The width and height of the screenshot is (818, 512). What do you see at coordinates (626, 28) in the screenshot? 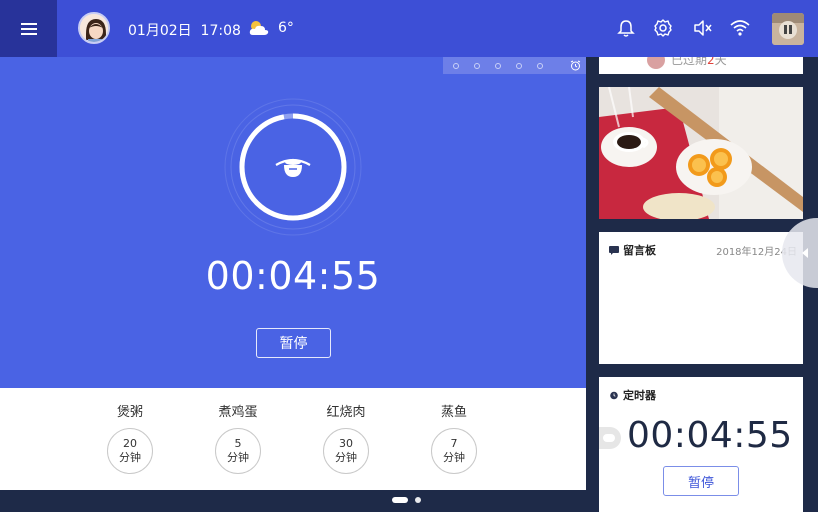
I see `bell-icon` at bounding box center [626, 28].